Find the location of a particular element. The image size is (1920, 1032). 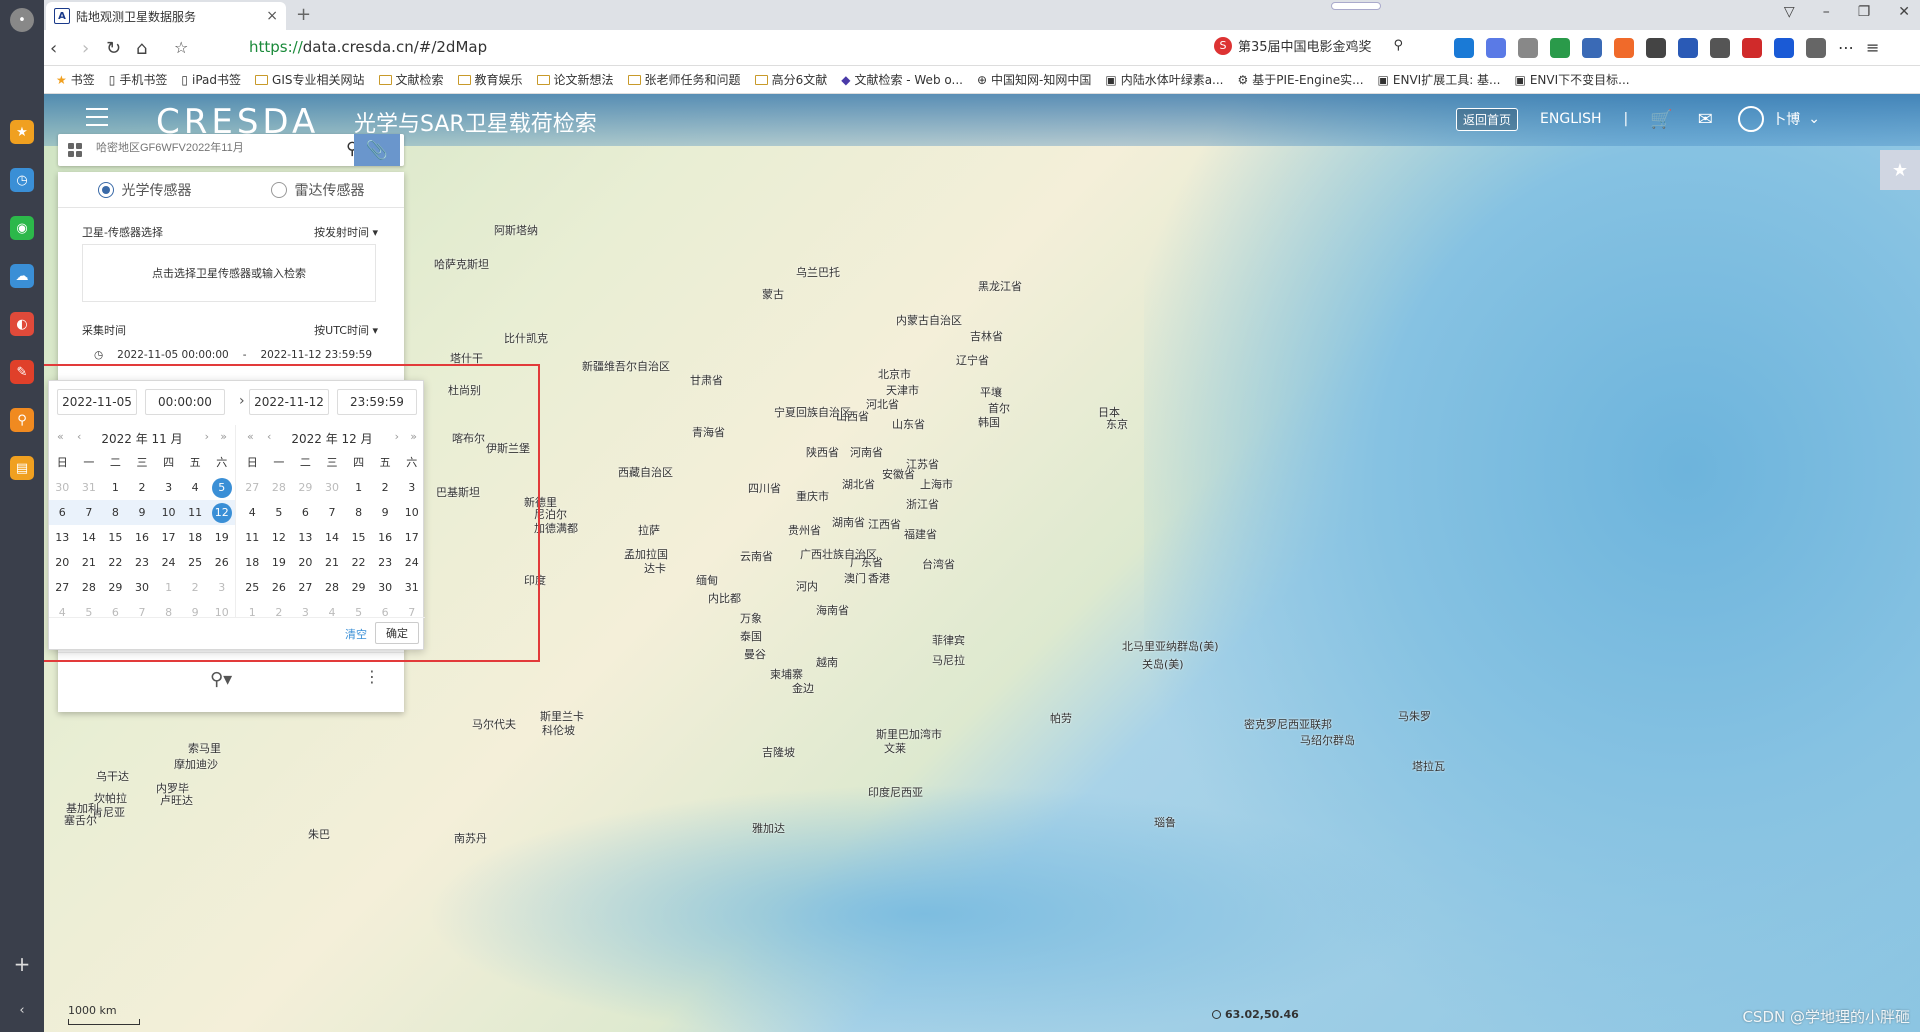

day-cell: 19 is located at coordinates (279, 562).